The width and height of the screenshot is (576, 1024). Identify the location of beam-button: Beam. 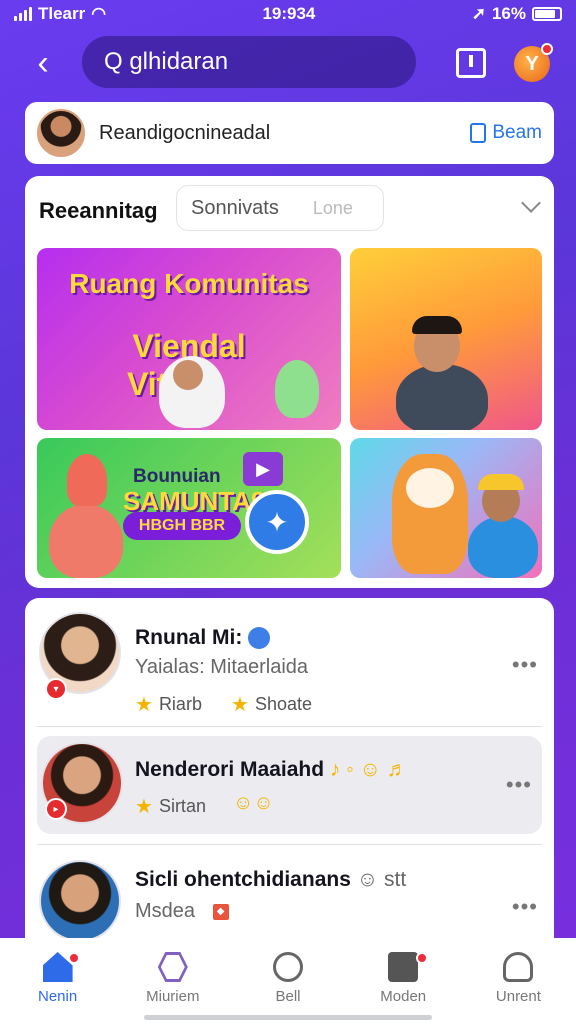
(506, 133).